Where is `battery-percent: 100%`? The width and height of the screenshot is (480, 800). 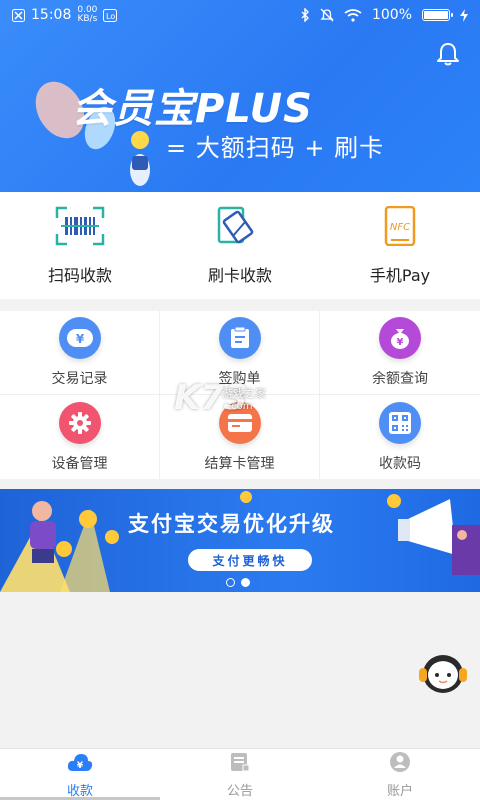 battery-percent: 100% is located at coordinates (391, 15).